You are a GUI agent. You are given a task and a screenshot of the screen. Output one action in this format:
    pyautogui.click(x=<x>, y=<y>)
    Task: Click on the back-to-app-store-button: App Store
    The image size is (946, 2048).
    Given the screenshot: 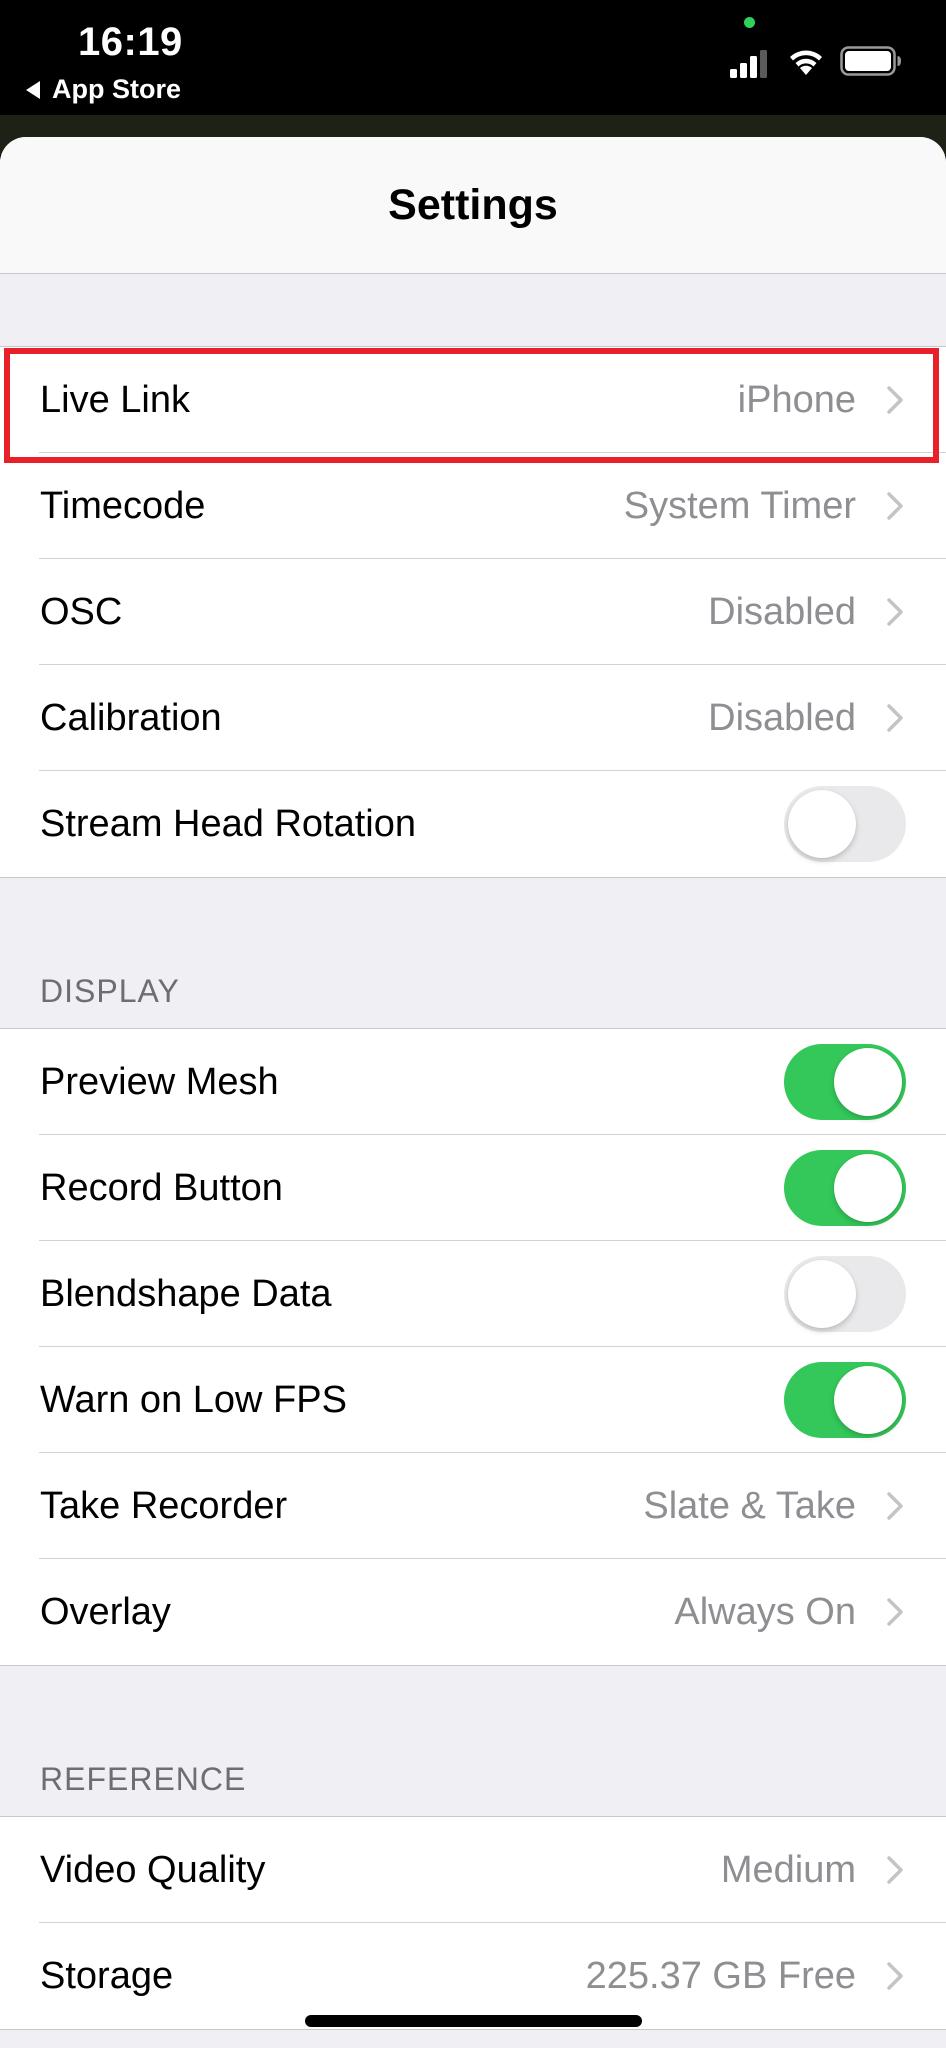 What is the action you would take?
    pyautogui.click(x=103, y=89)
    